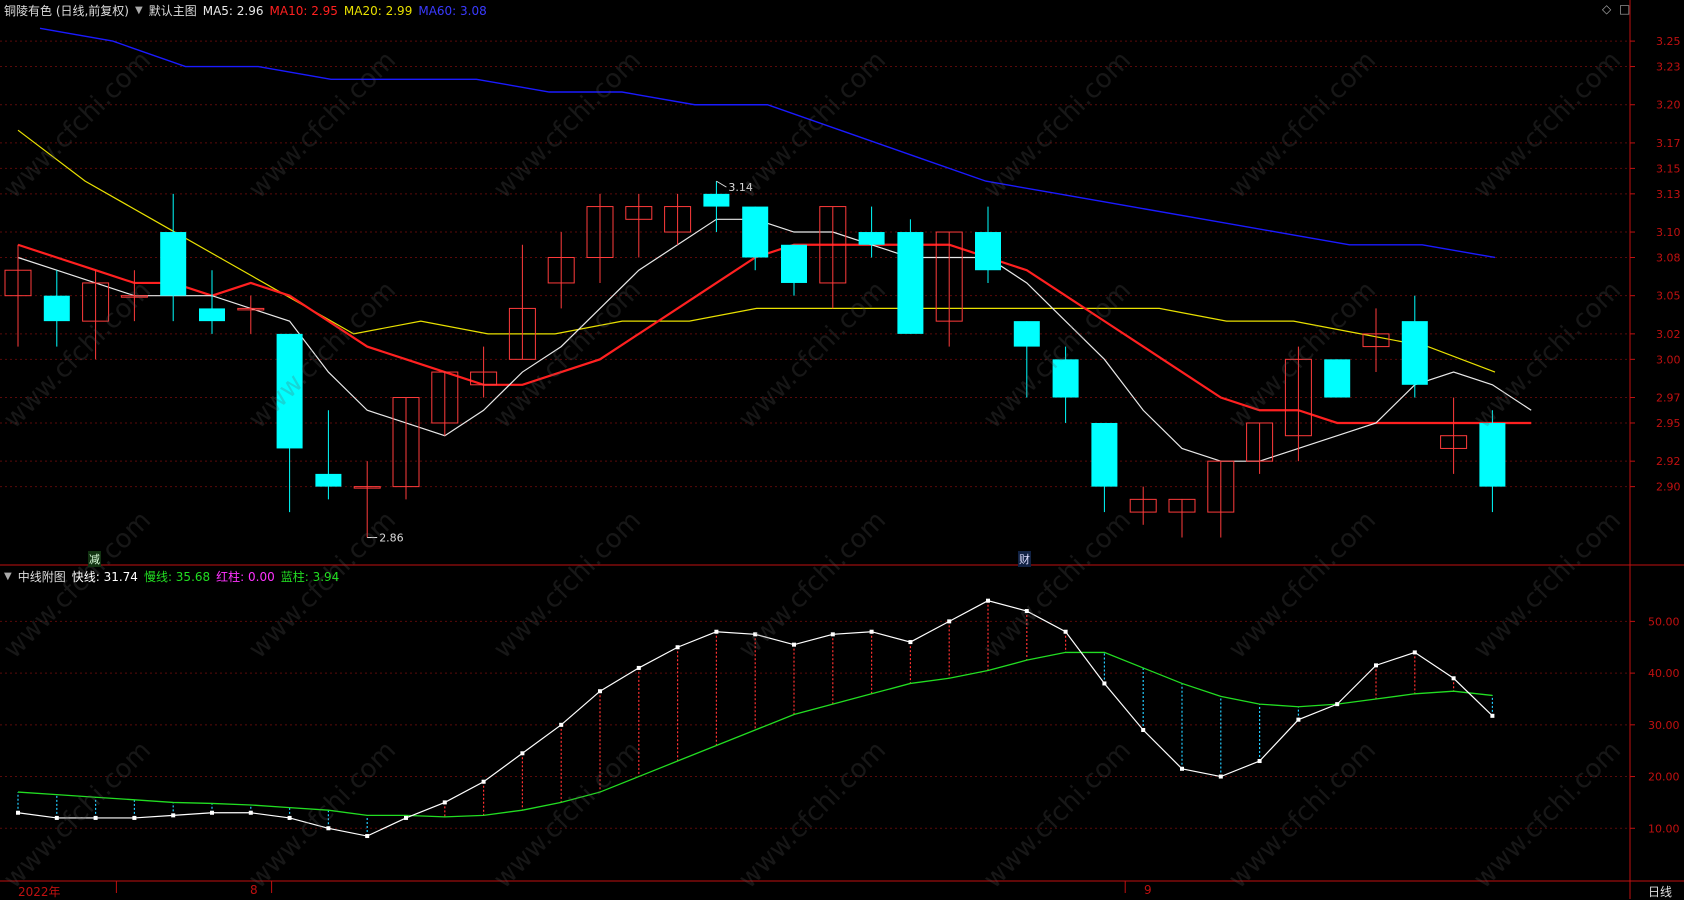  Describe the element at coordinates (391, 538) in the screenshot. I see `low-price-label: 2.86` at that location.